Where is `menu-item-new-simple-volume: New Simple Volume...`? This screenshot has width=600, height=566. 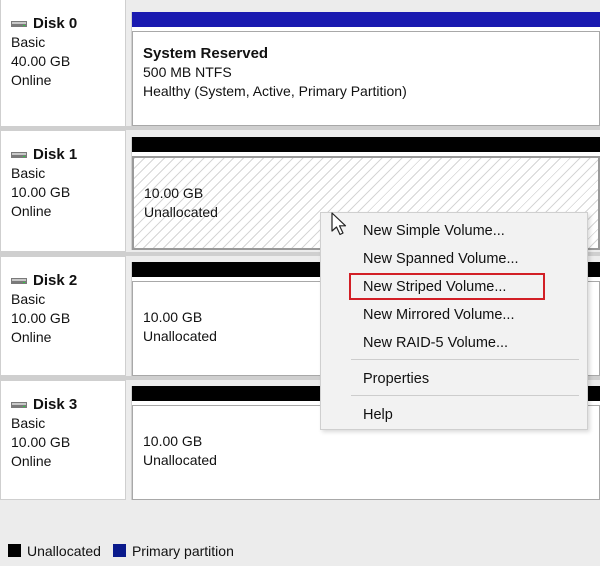
menu-item-new-simple-volume: New Simple Volume... is located at coordinates (434, 231).